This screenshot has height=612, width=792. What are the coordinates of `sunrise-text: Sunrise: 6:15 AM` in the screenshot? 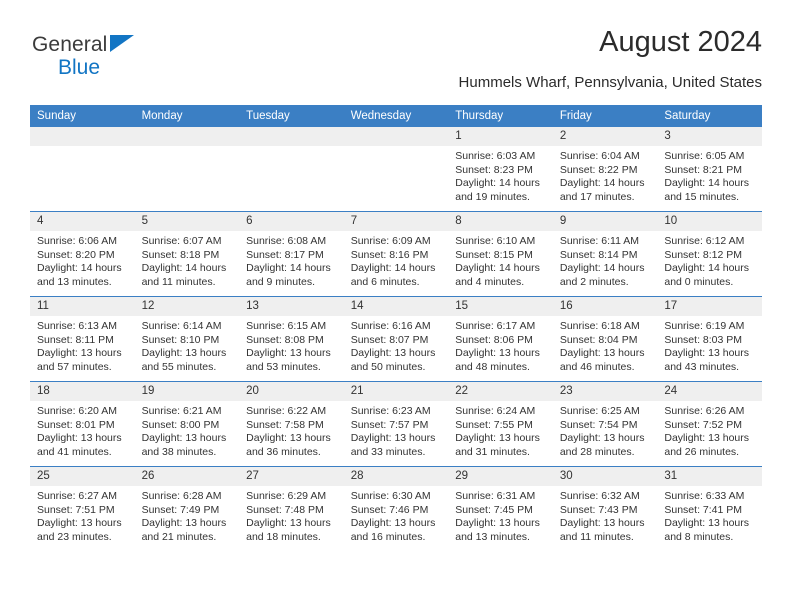 It's located at (286, 326).